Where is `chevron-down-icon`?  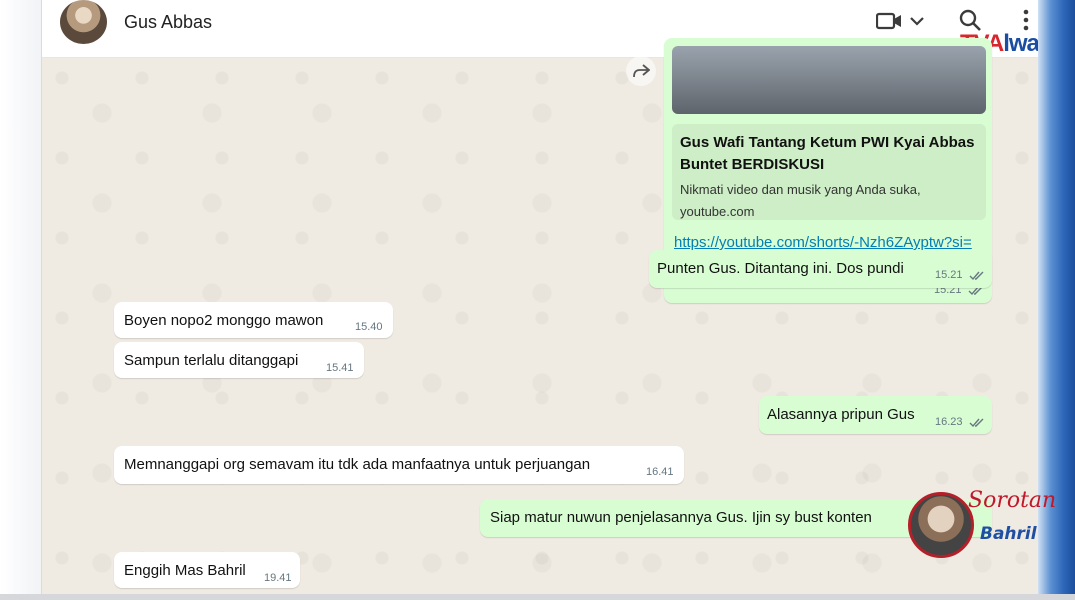 chevron-down-icon is located at coordinates (917, 21).